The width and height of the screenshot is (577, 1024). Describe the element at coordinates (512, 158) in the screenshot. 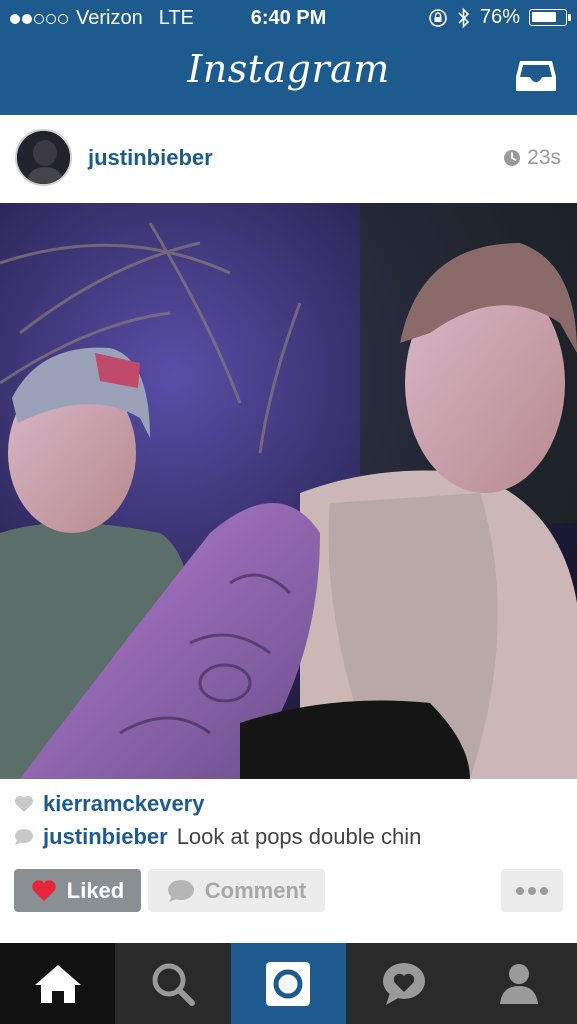

I see `clock-icon` at that location.